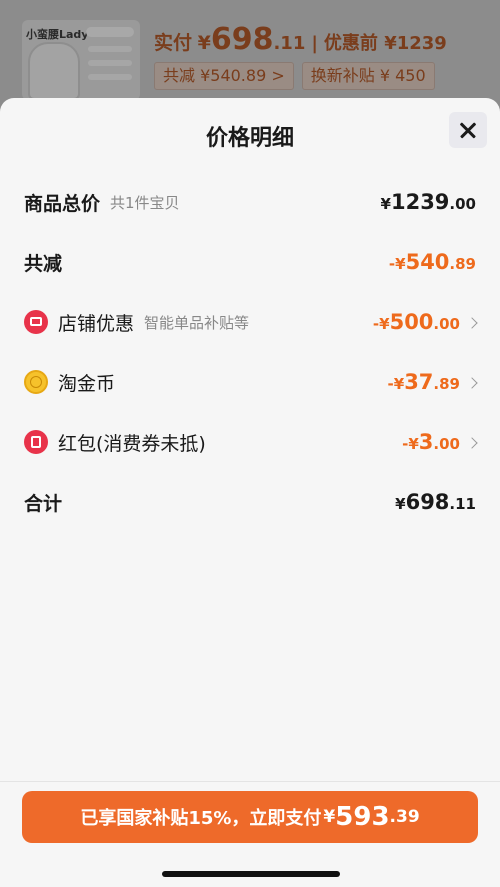 Image resolution: width=500 pixels, height=887 pixels. I want to click on coin-icon, so click(36, 382).